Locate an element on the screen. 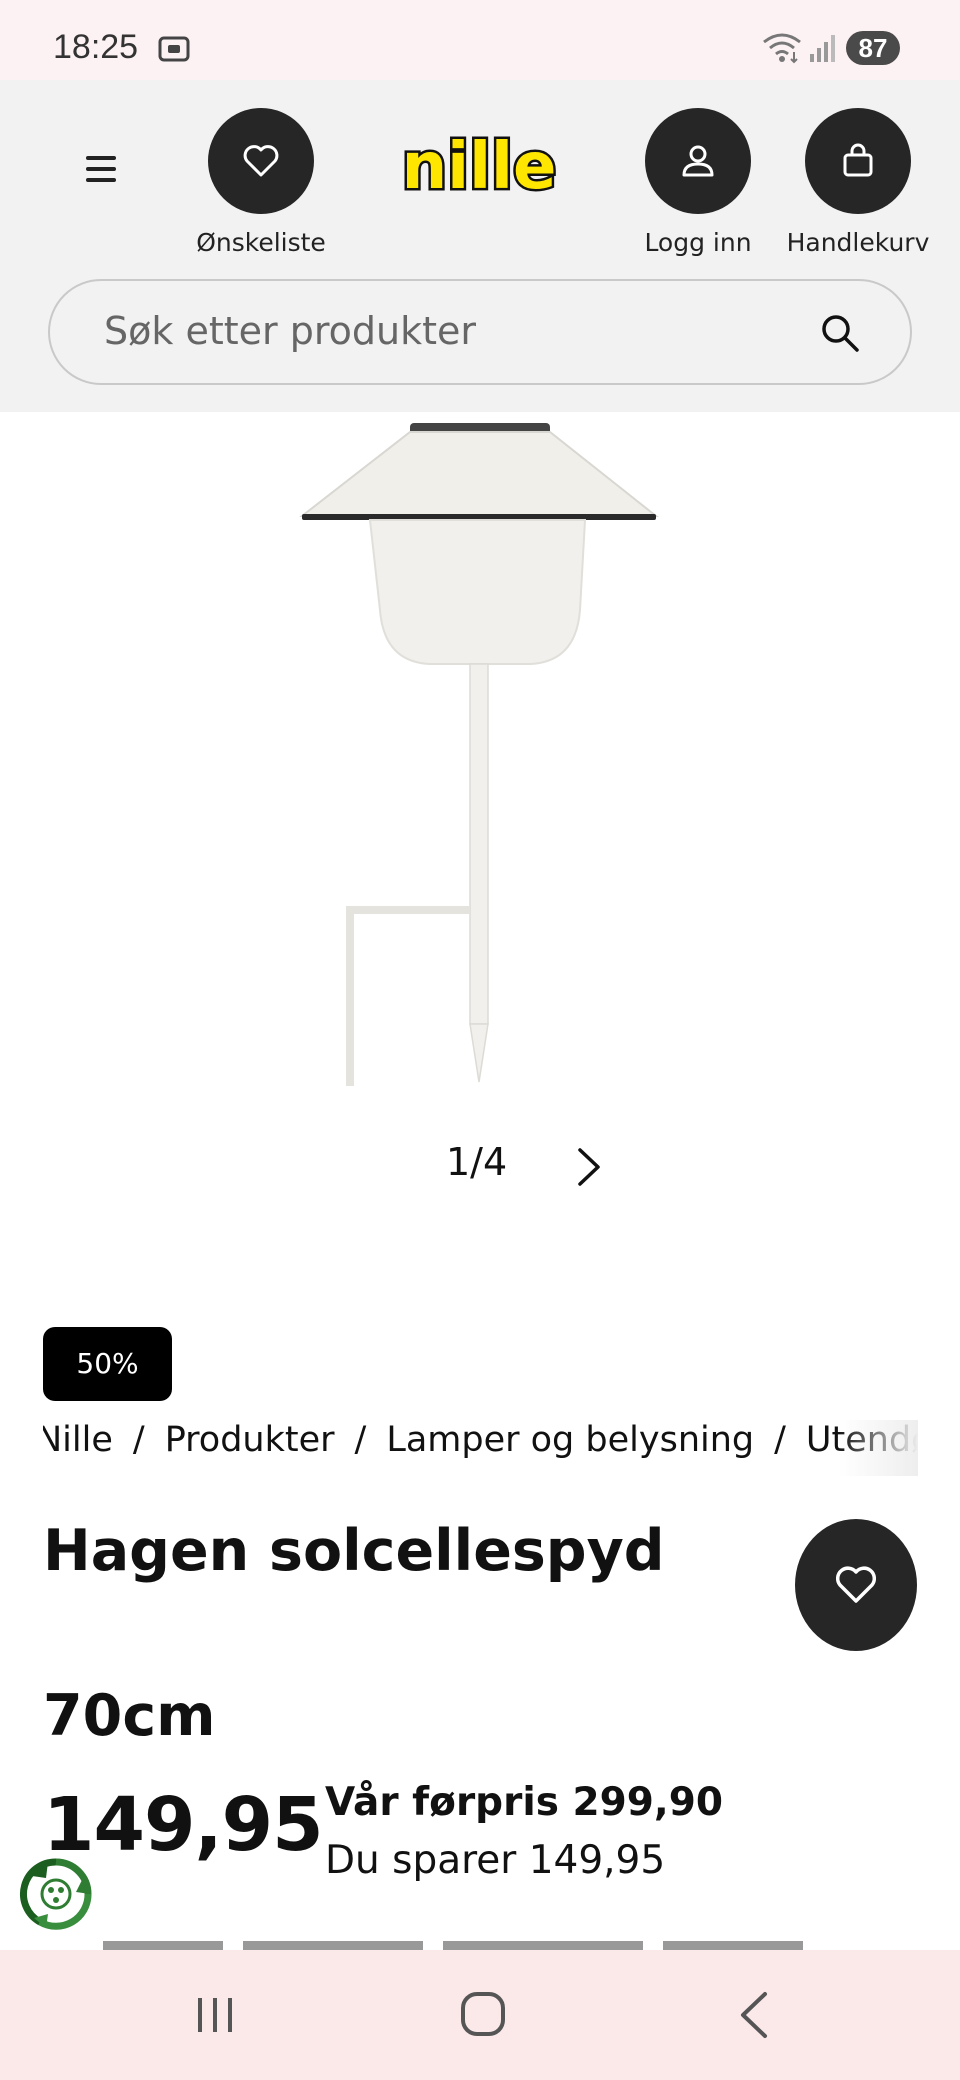 Image resolution: width=960 pixels, height=2080 pixels. status-time: 18:25 is located at coordinates (96, 47).